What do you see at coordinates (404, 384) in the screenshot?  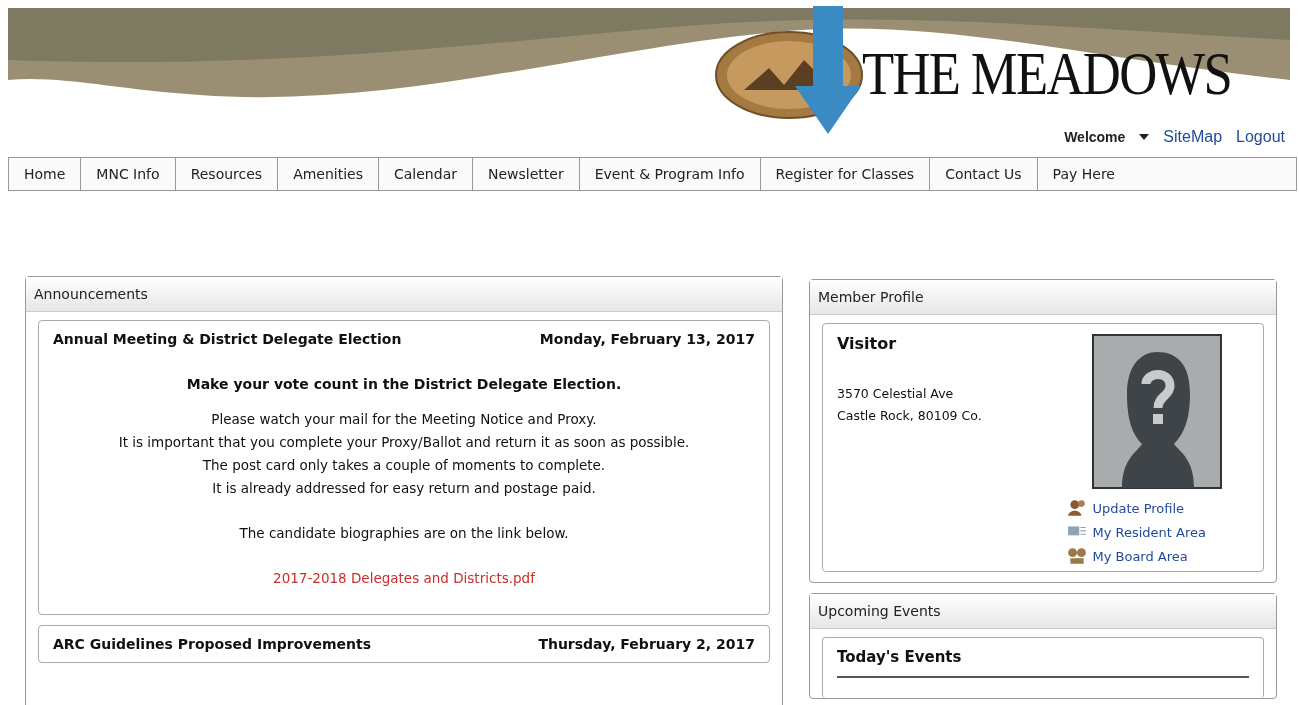 I see `announcement-heading: Make your vote count in the District Delegate Election.` at bounding box center [404, 384].